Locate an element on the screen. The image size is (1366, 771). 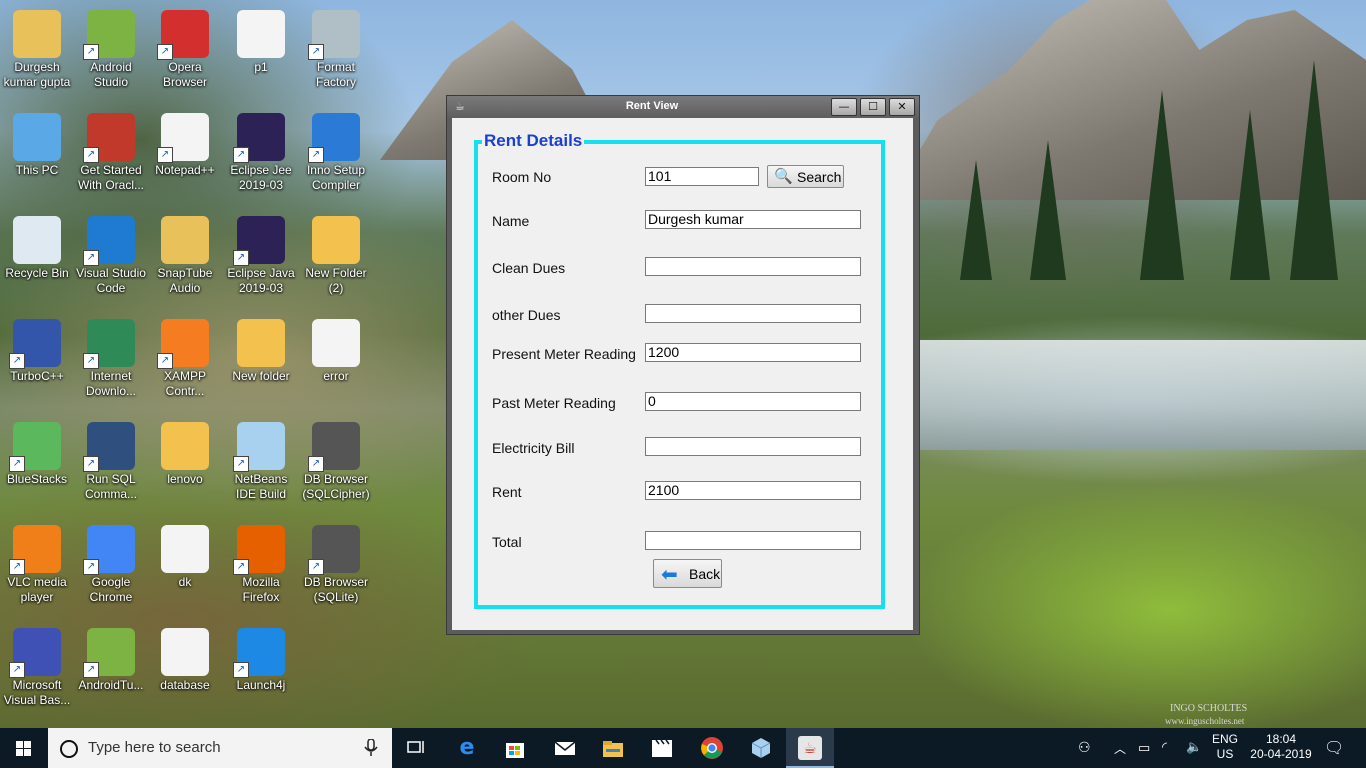
netbeans-icon is located at coordinates (761, 748).